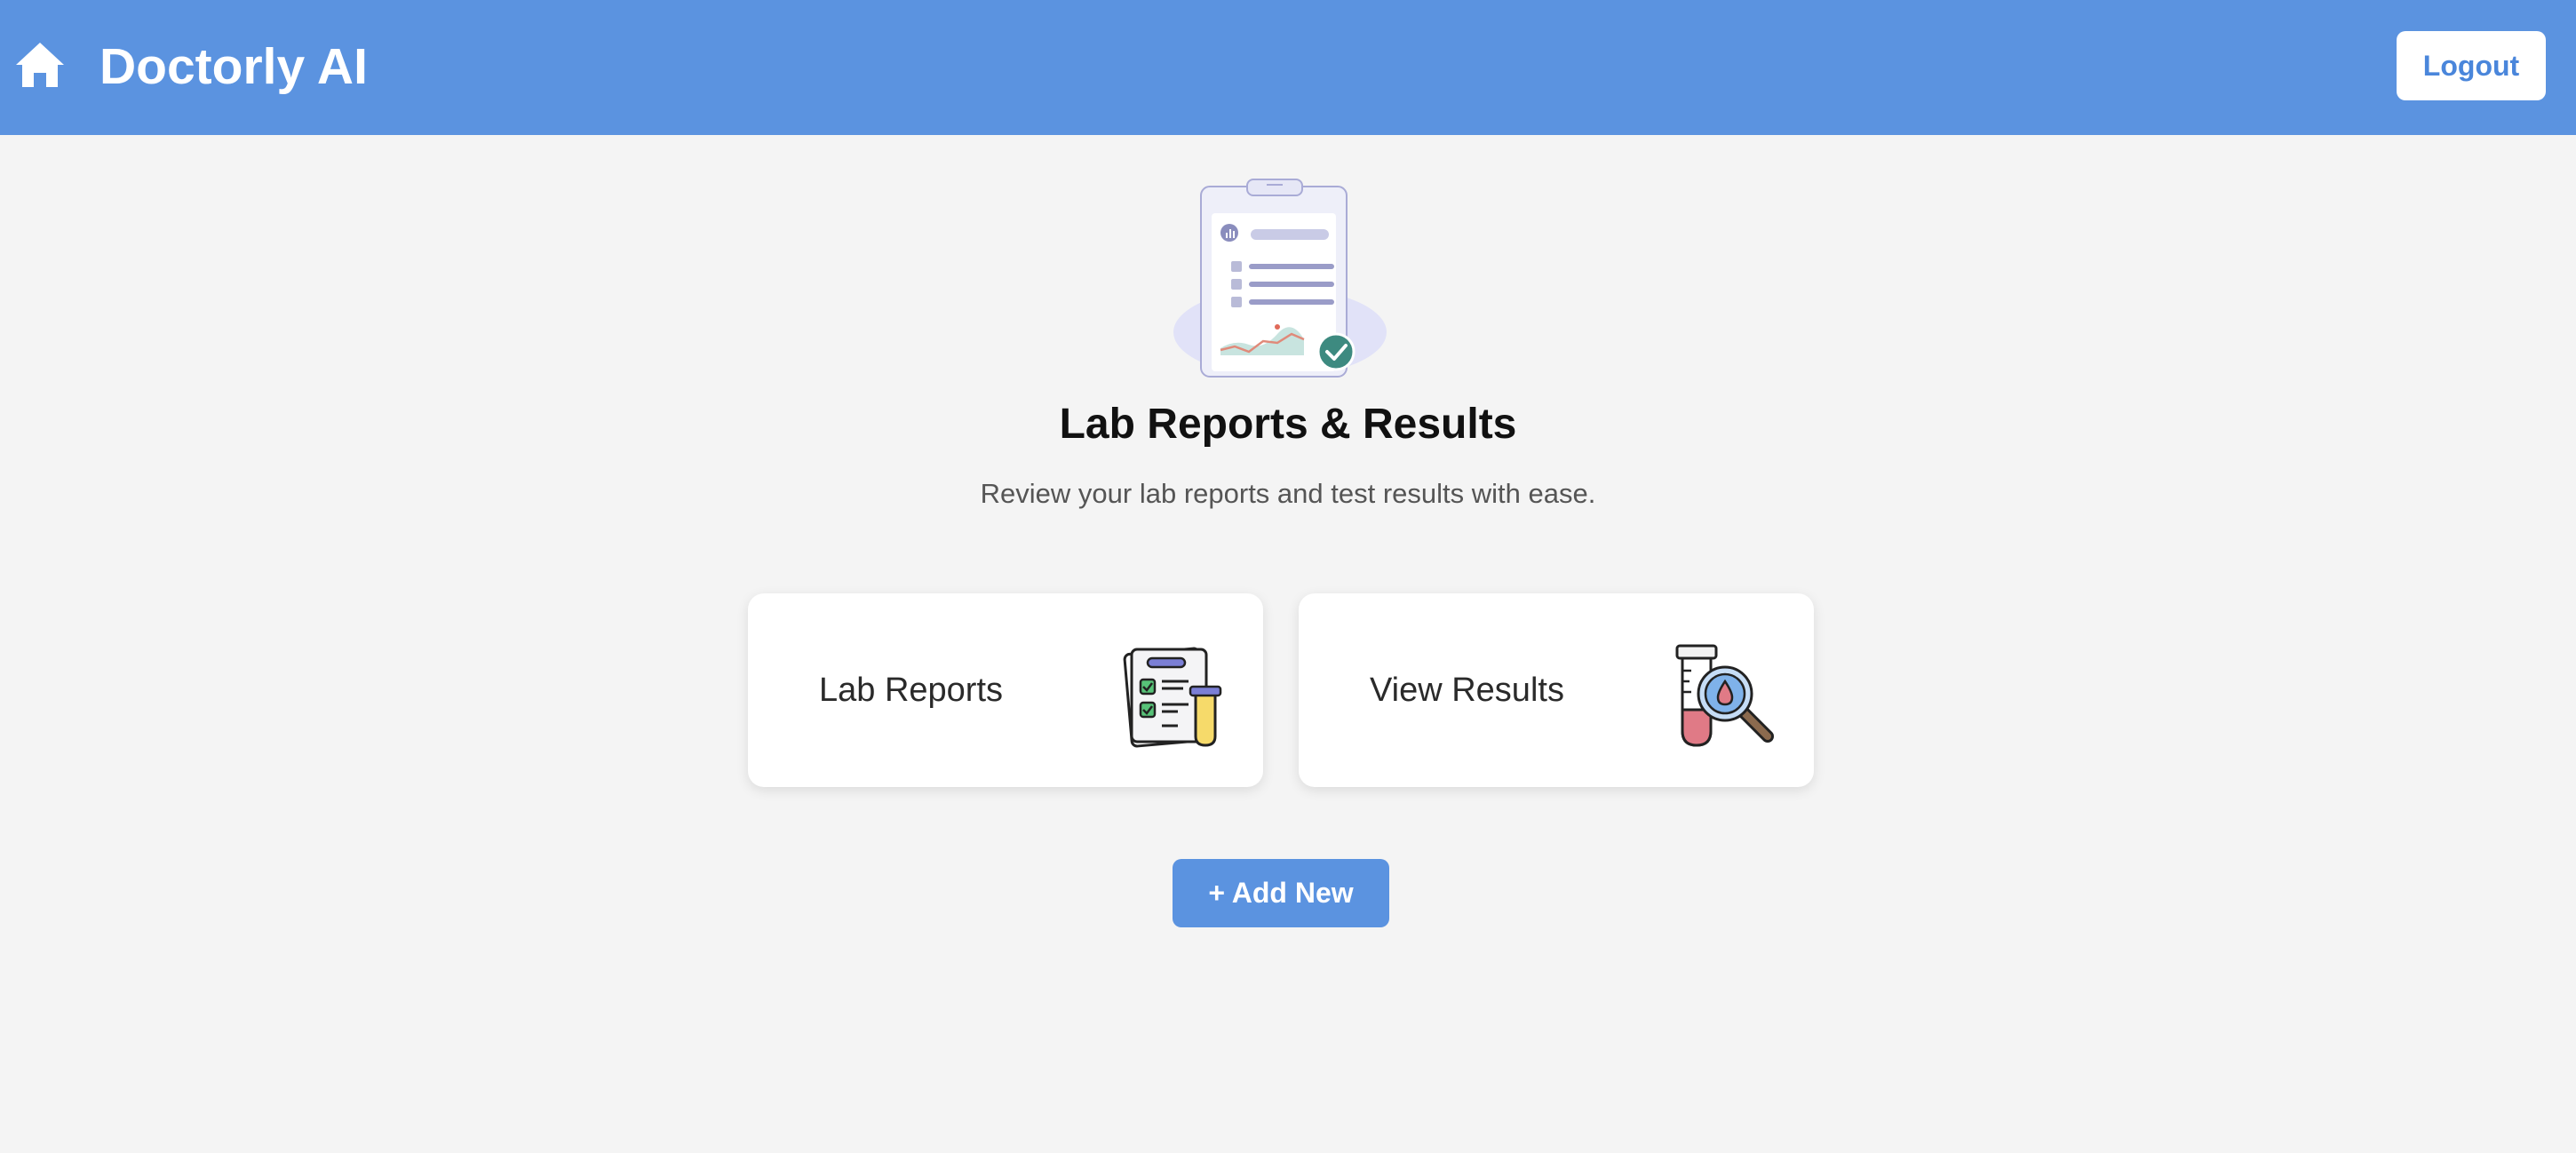 This screenshot has width=2576, height=1153. Describe the element at coordinates (1280, 278) in the screenshot. I see `clipboard-report-illustration` at that location.